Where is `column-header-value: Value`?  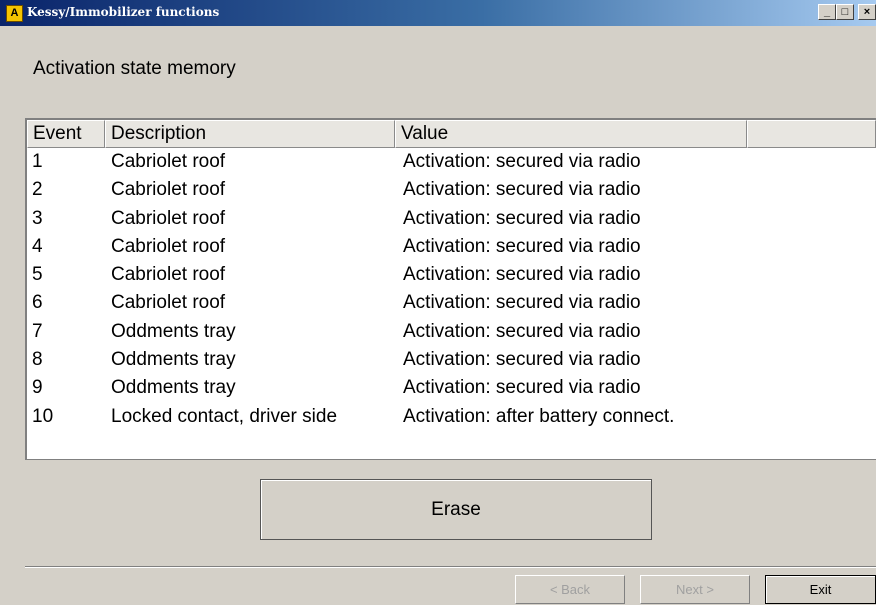
column-header-value: Value is located at coordinates (571, 134).